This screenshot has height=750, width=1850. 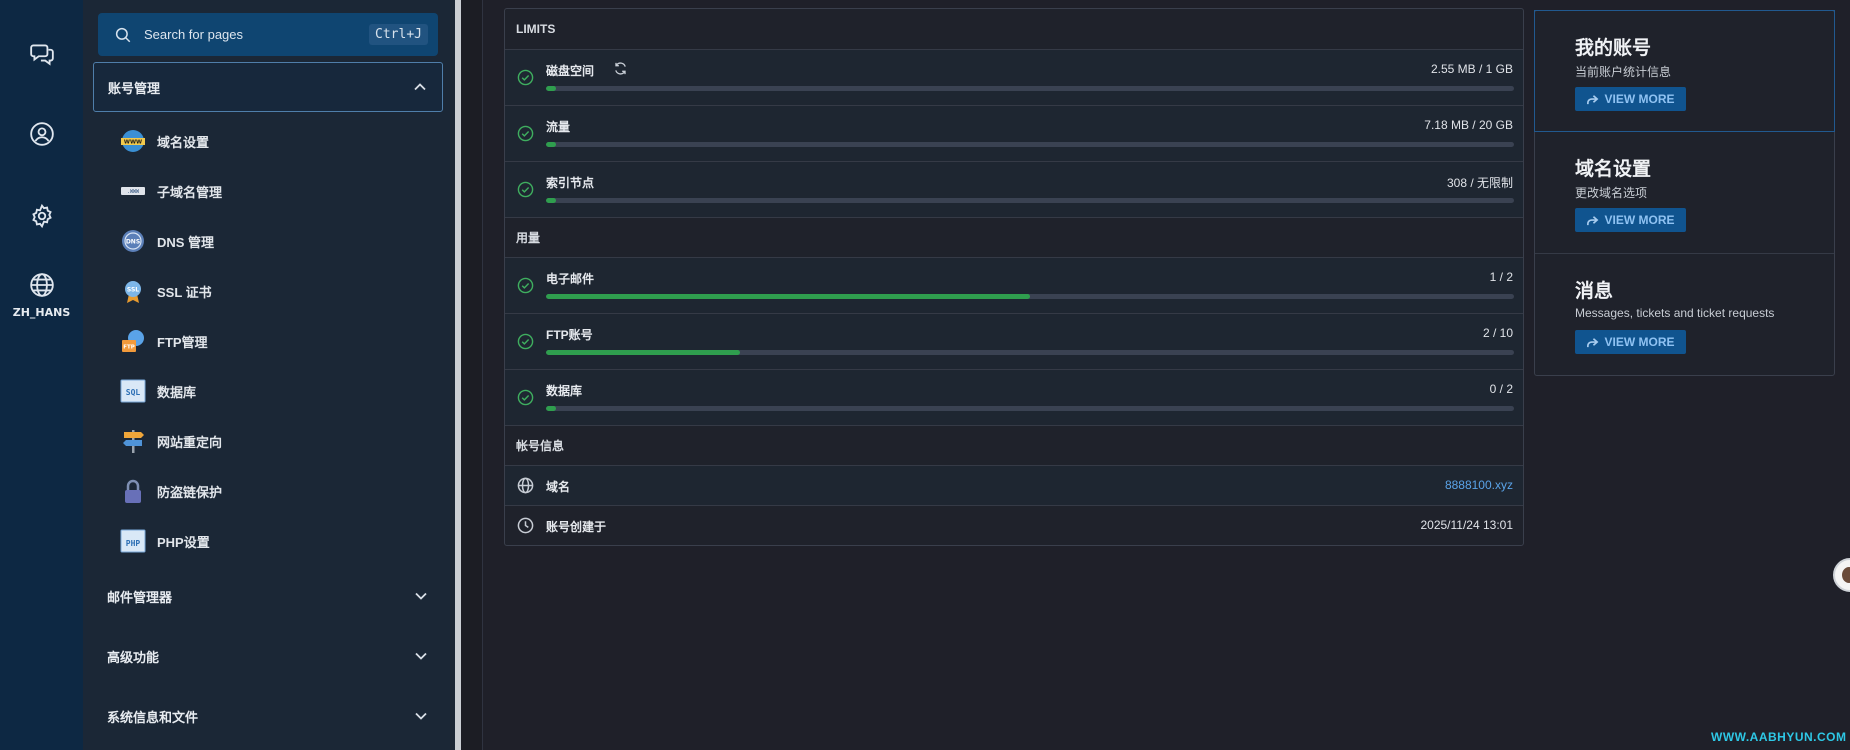 I want to click on globe-icon, so click(x=41, y=285).